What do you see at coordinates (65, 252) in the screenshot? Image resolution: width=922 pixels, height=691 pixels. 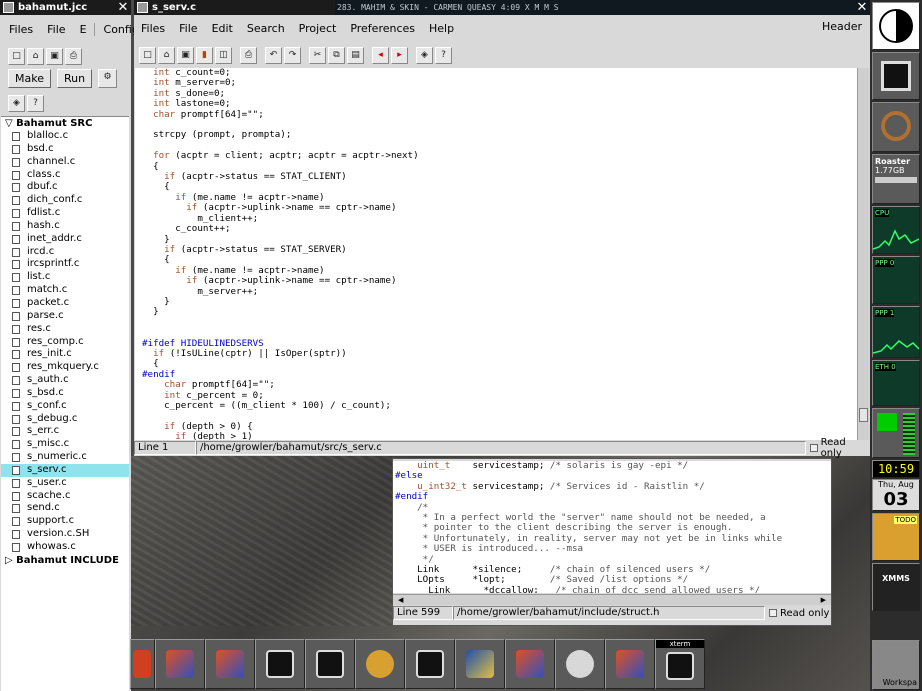 I see `tree-file-item: ircd.c` at bounding box center [65, 252].